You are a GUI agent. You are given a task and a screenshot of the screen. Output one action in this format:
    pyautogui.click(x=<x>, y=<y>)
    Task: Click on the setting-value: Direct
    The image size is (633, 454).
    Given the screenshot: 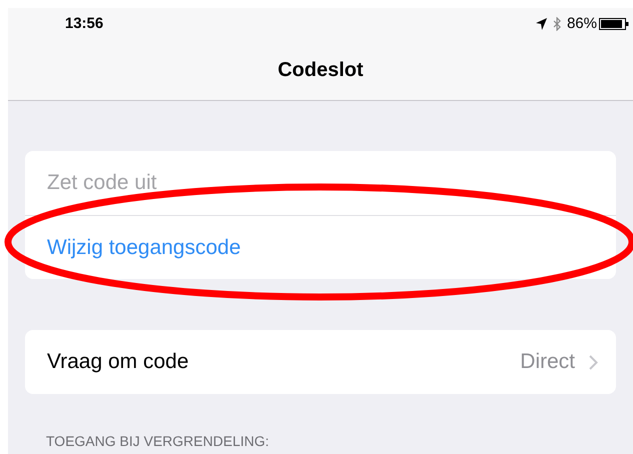 What is the action you would take?
    pyautogui.click(x=547, y=362)
    